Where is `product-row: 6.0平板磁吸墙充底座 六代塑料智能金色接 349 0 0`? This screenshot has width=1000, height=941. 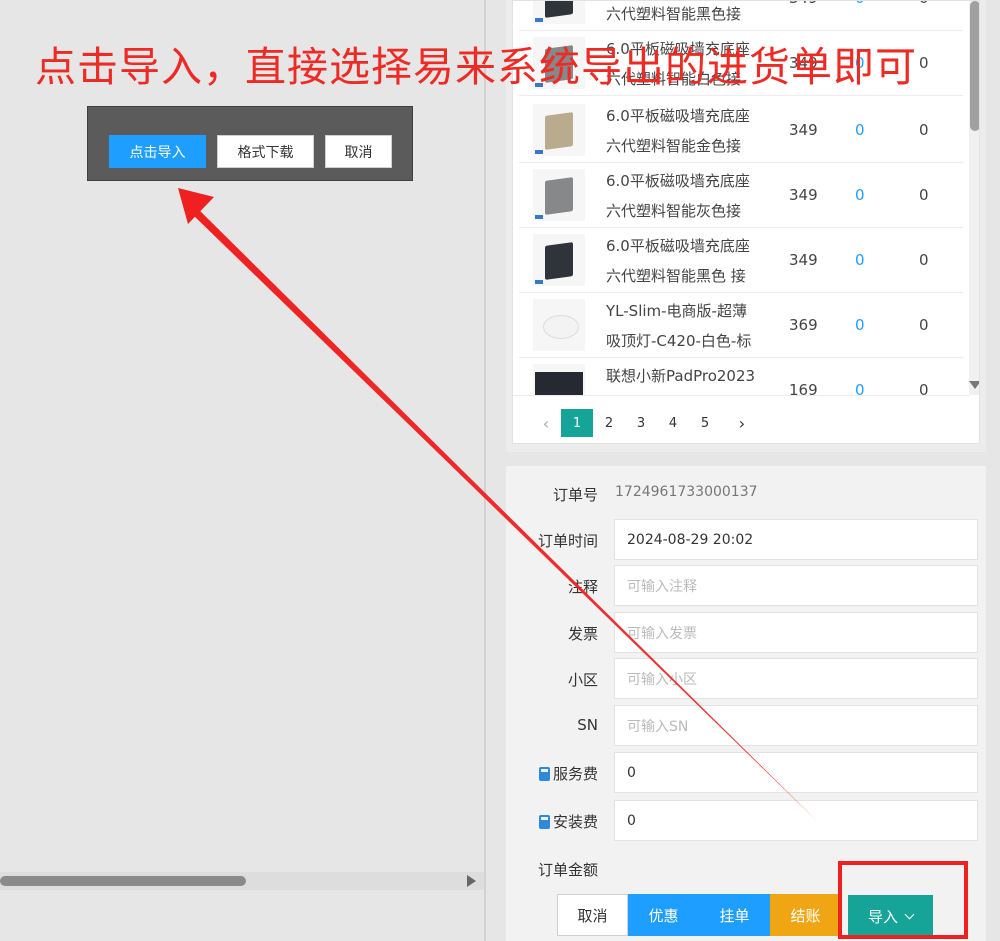
product-row: 6.0平板磁吸墙充底座 六代塑料智能金色接 349 0 0 is located at coordinates (741, 130).